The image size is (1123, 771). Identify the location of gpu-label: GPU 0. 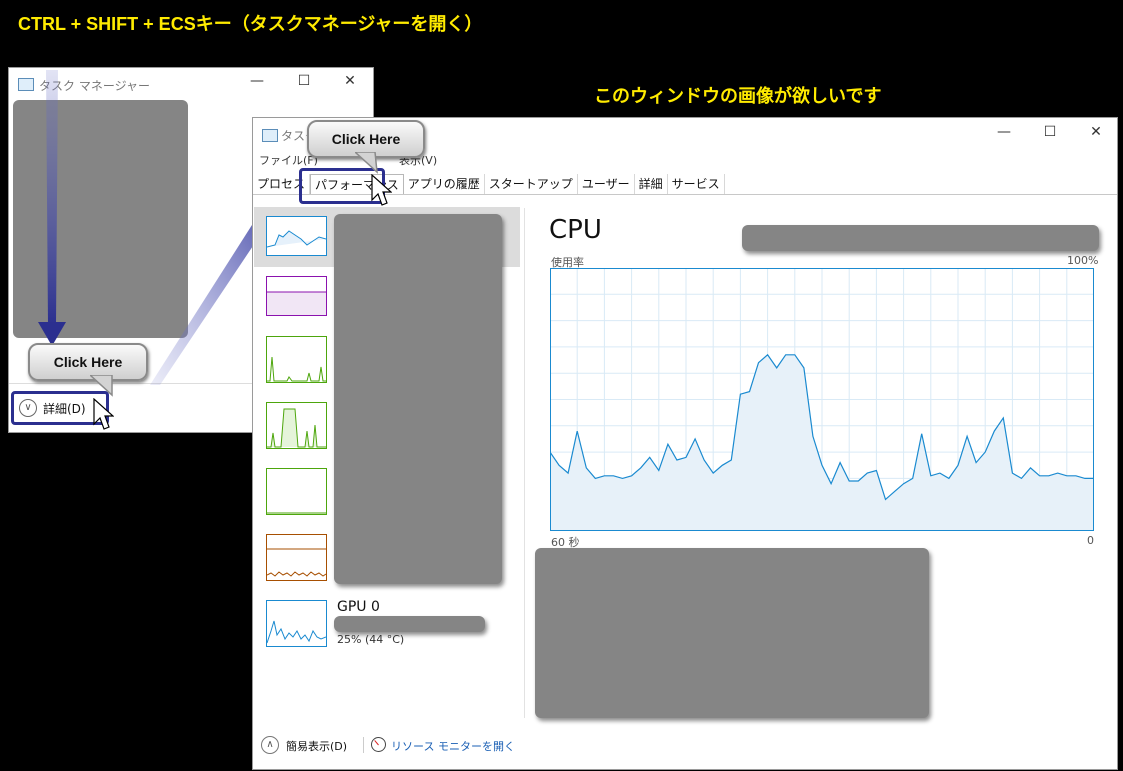
(358, 607).